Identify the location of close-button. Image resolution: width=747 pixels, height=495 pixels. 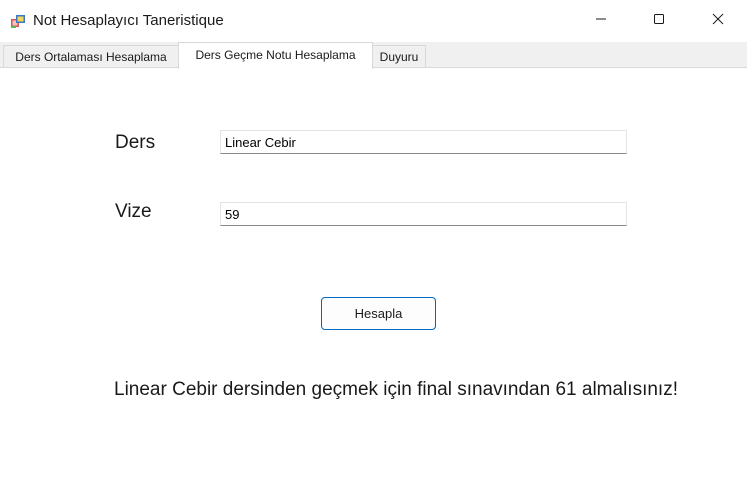
(718, 21).